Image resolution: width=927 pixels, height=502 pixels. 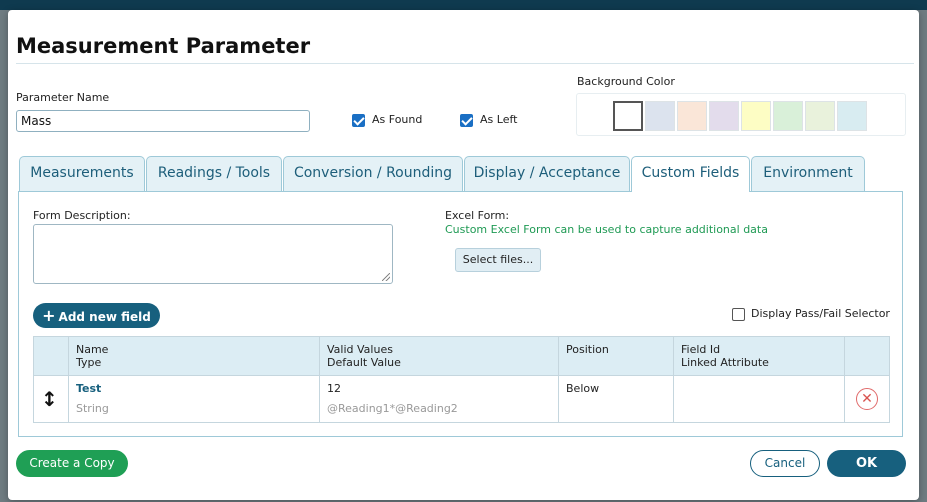 I want to click on tab-conversion-rounding: Conversion / Rounding, so click(x=373, y=173).